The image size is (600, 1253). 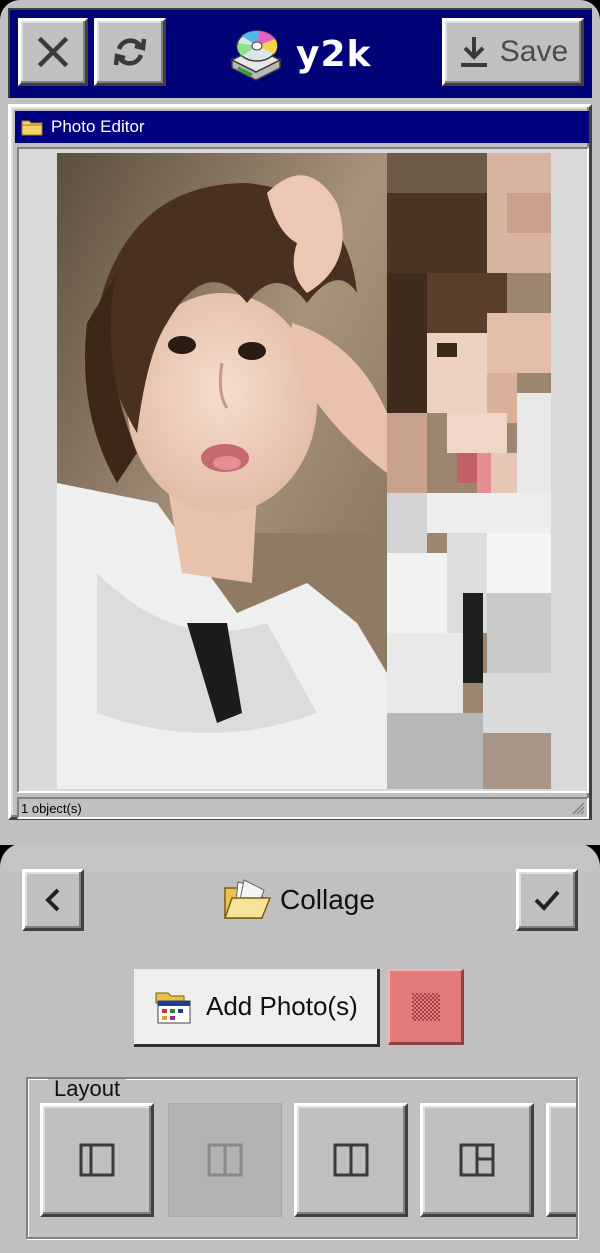 I want to click on confirm-button, so click(x=547, y=900).